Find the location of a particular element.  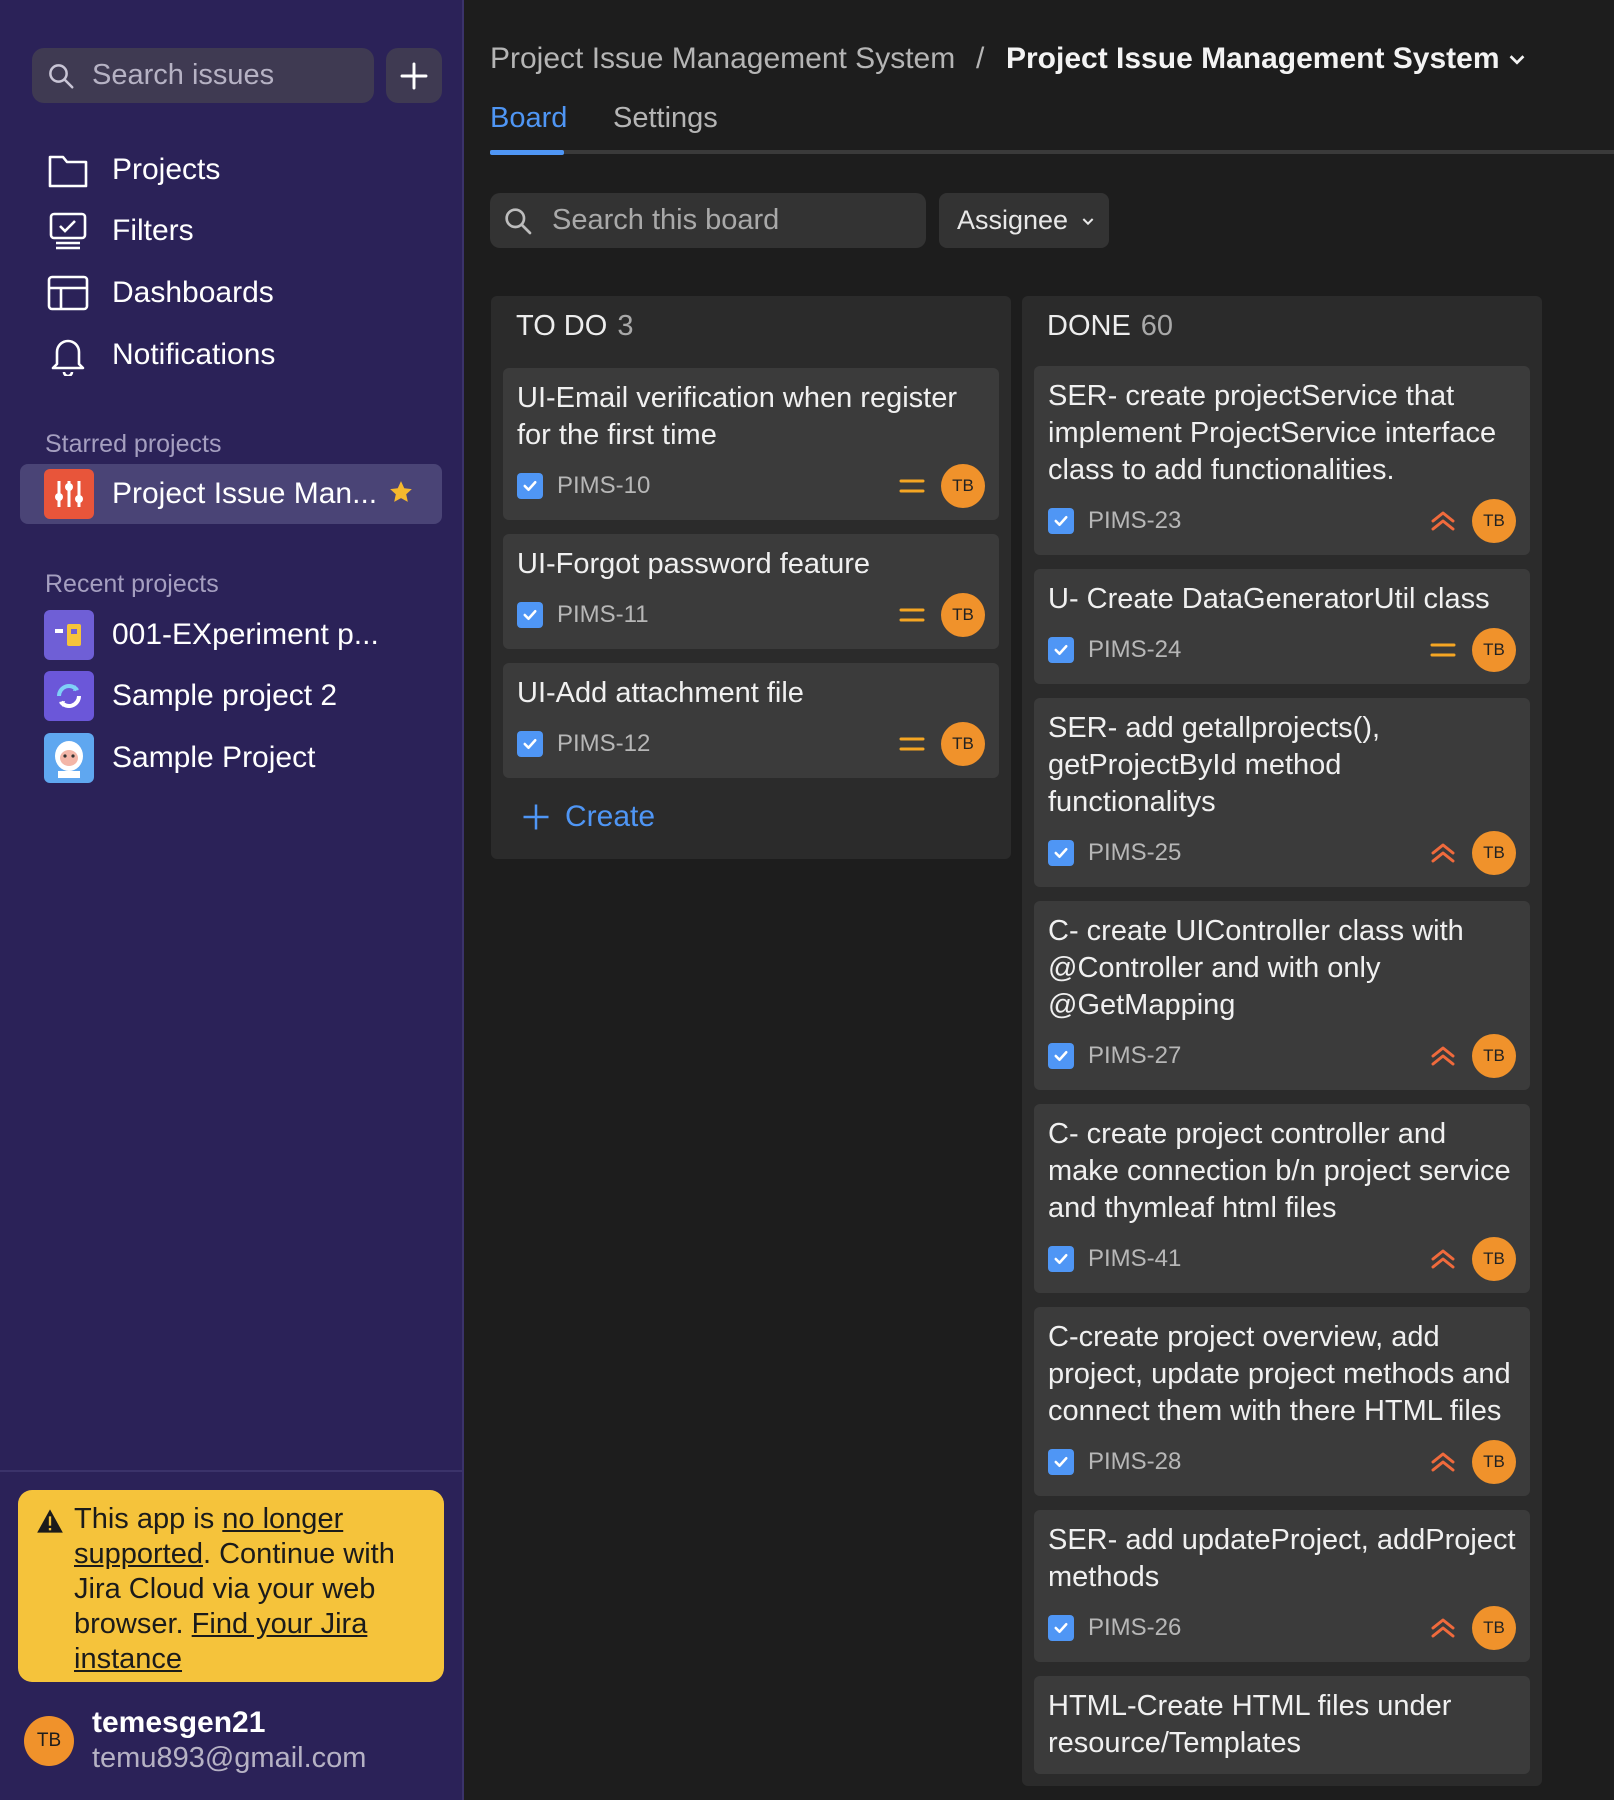

recent-project-item: Sample Project is located at coordinates (179, 758).